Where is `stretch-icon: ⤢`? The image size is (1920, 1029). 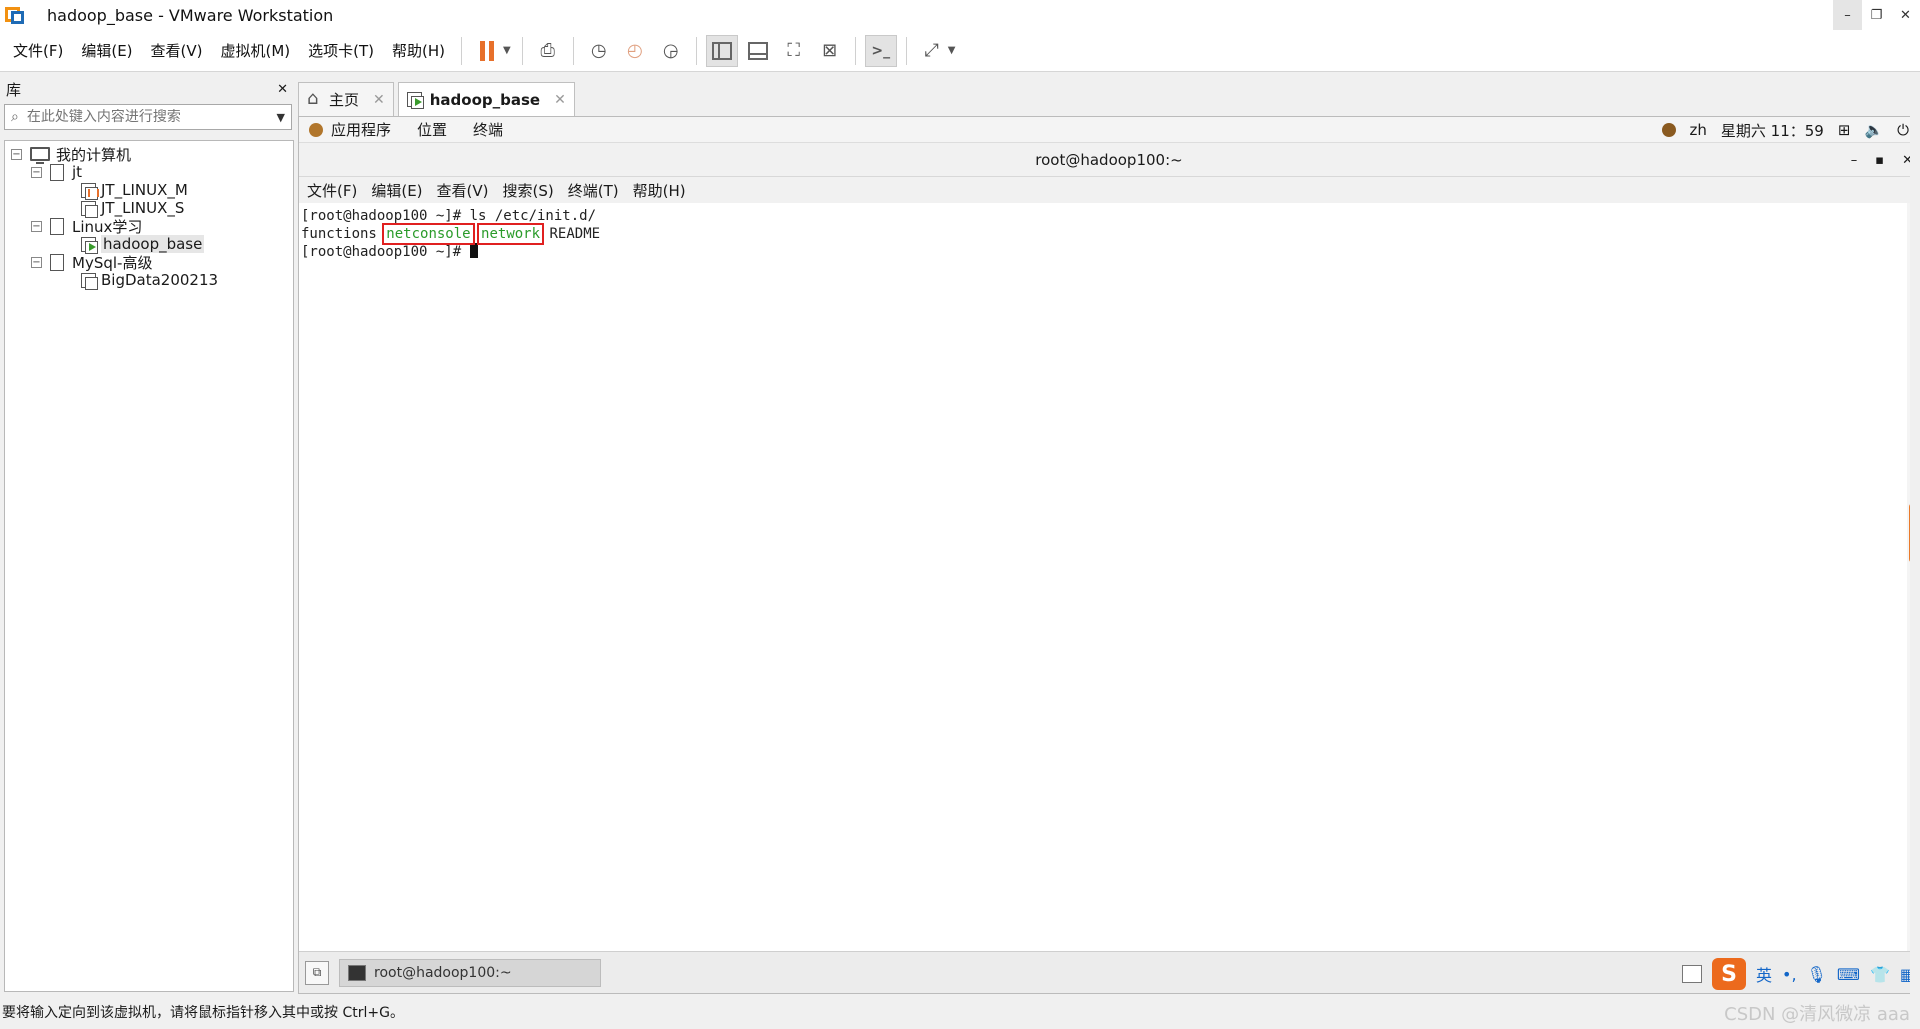 stretch-icon: ⤢ is located at coordinates (931, 50).